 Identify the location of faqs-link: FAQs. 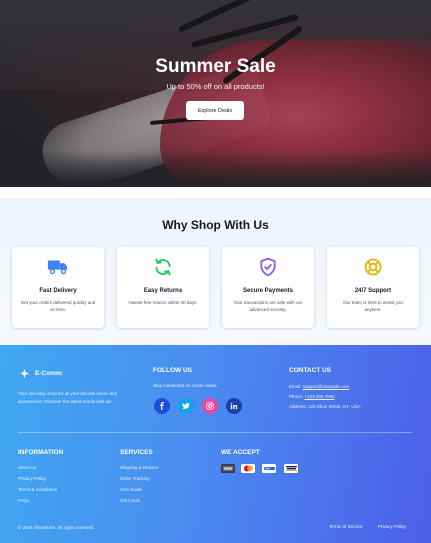
(23, 500).